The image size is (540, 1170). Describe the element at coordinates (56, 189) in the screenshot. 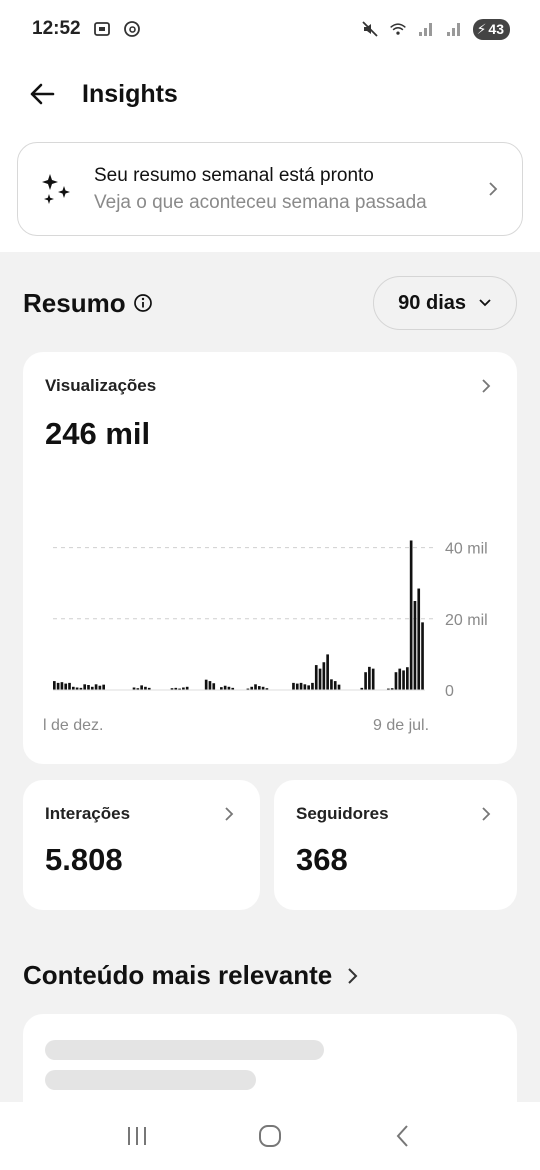

I see `sparkles-icon` at that location.